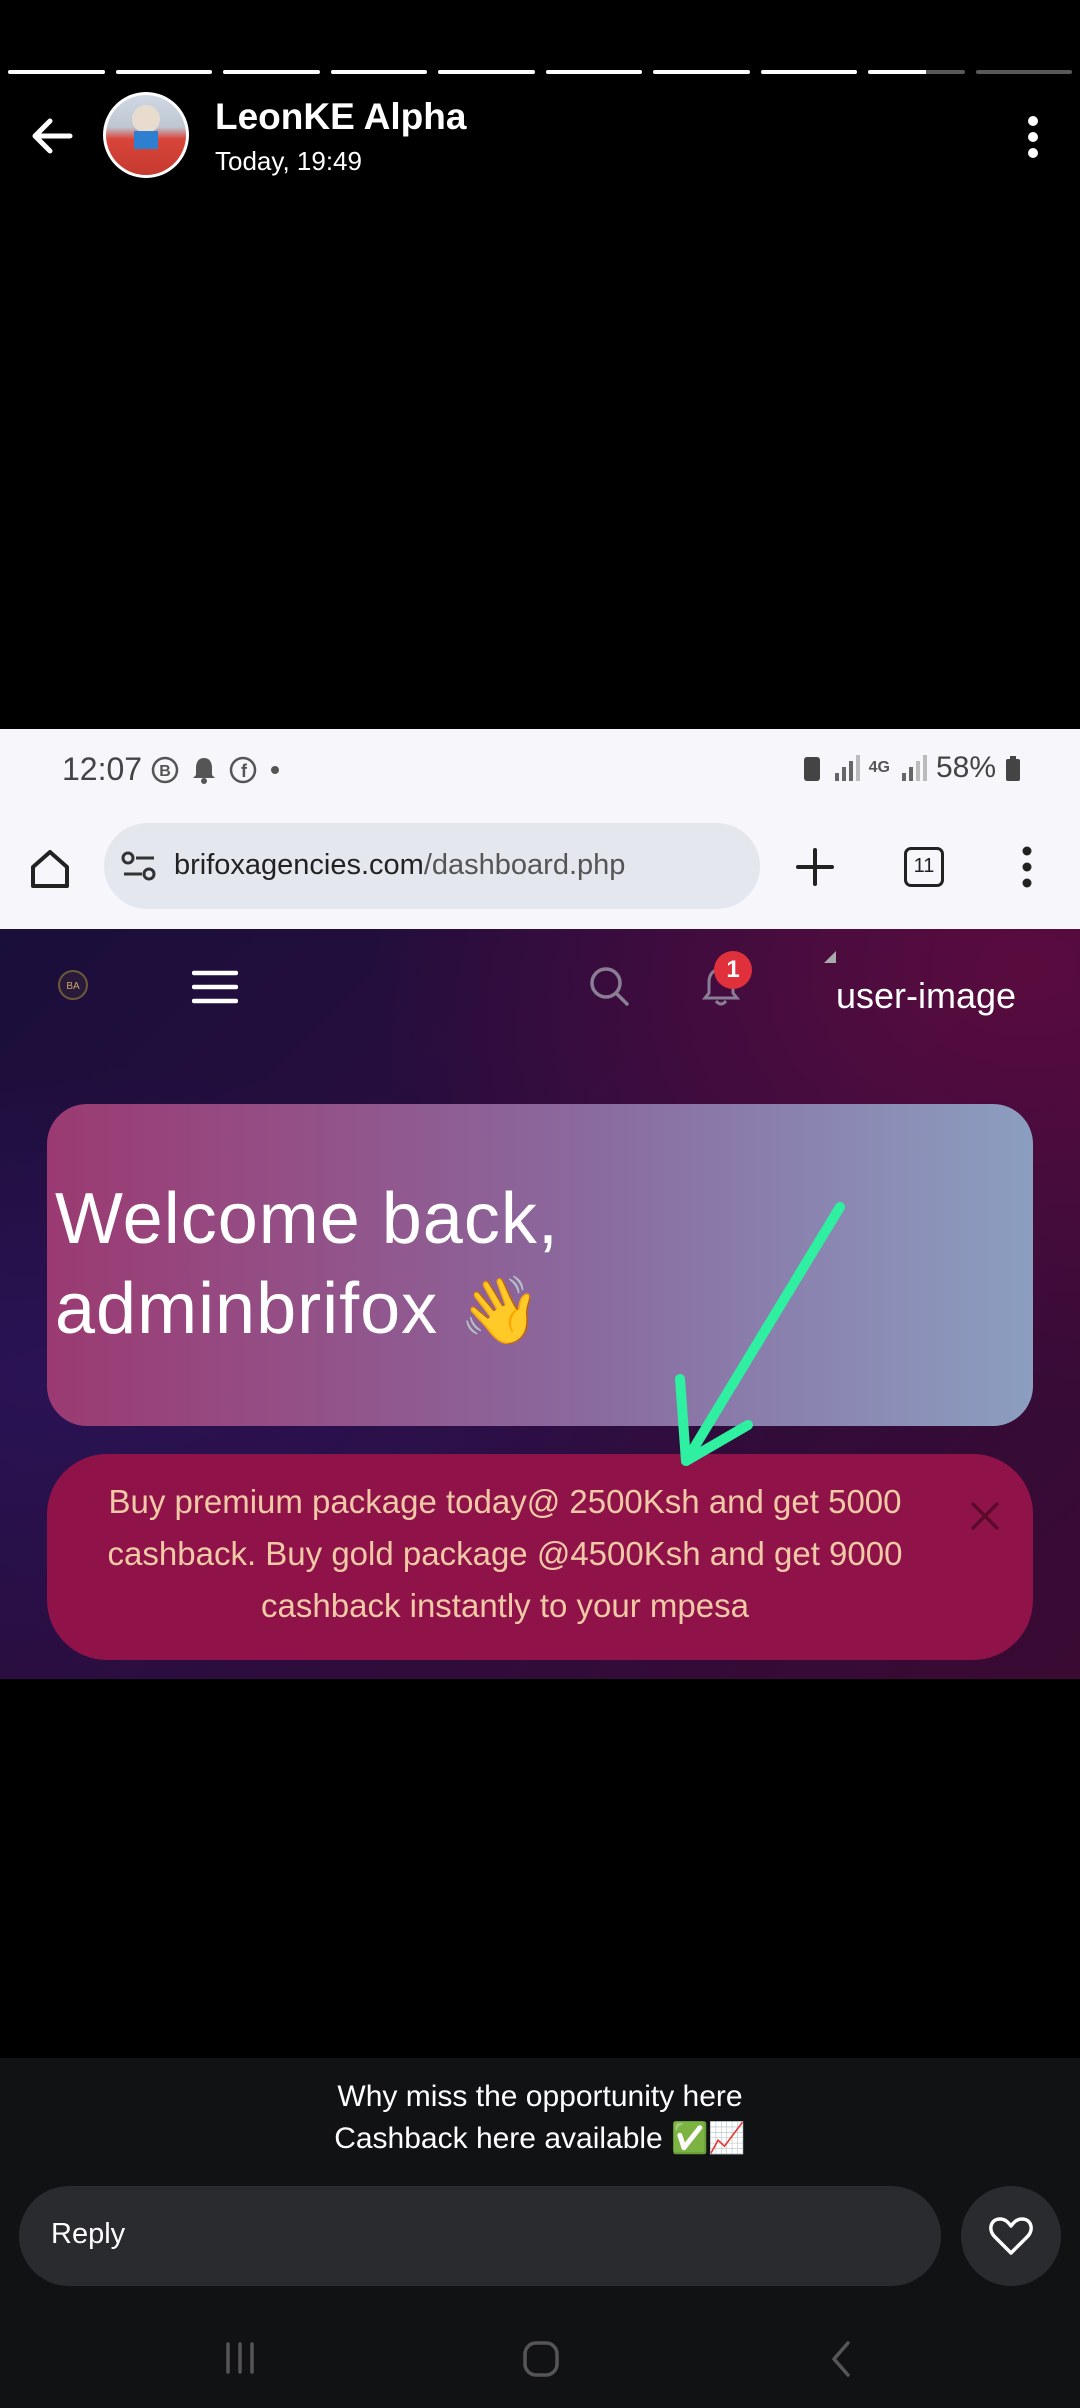 The image size is (1080, 2408). I want to click on site-logo-icon: BA, so click(73, 985).